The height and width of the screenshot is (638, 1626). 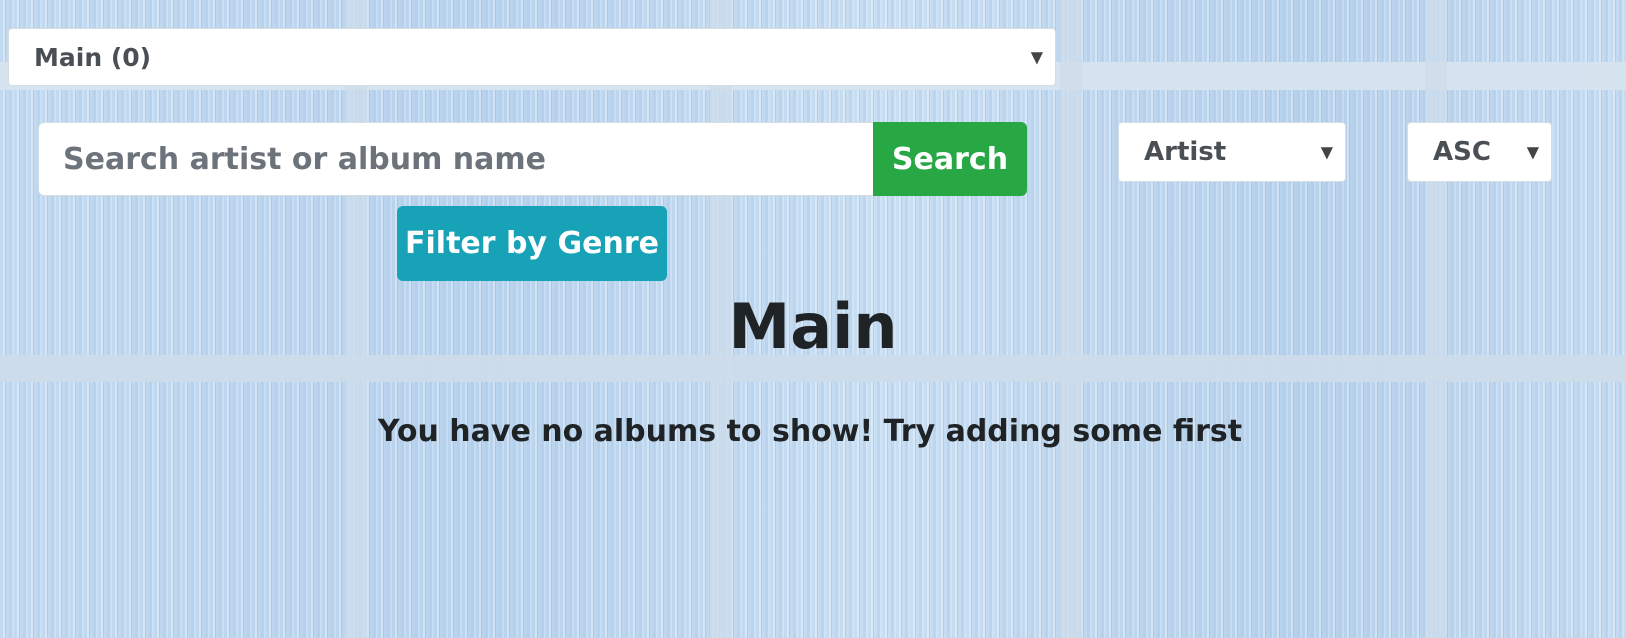 I want to click on sort-order-value: ASC, so click(x=1462, y=152).